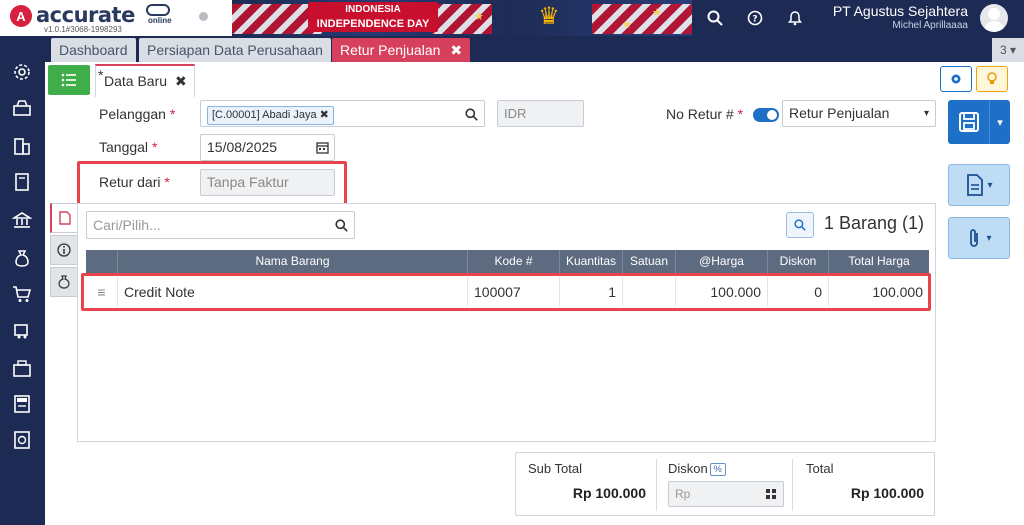 Image resolution: width=1024 pixels, height=525 pixels. I want to click on retur-dari-label: Retur dari *, so click(134, 182).